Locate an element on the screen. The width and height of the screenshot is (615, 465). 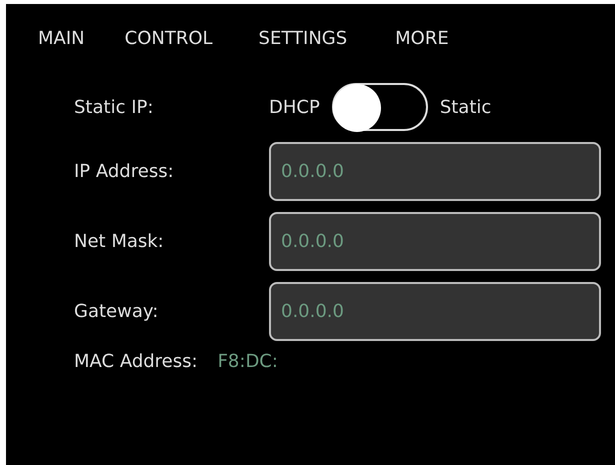
mac-address-label: MAC Address: is located at coordinates (136, 361).